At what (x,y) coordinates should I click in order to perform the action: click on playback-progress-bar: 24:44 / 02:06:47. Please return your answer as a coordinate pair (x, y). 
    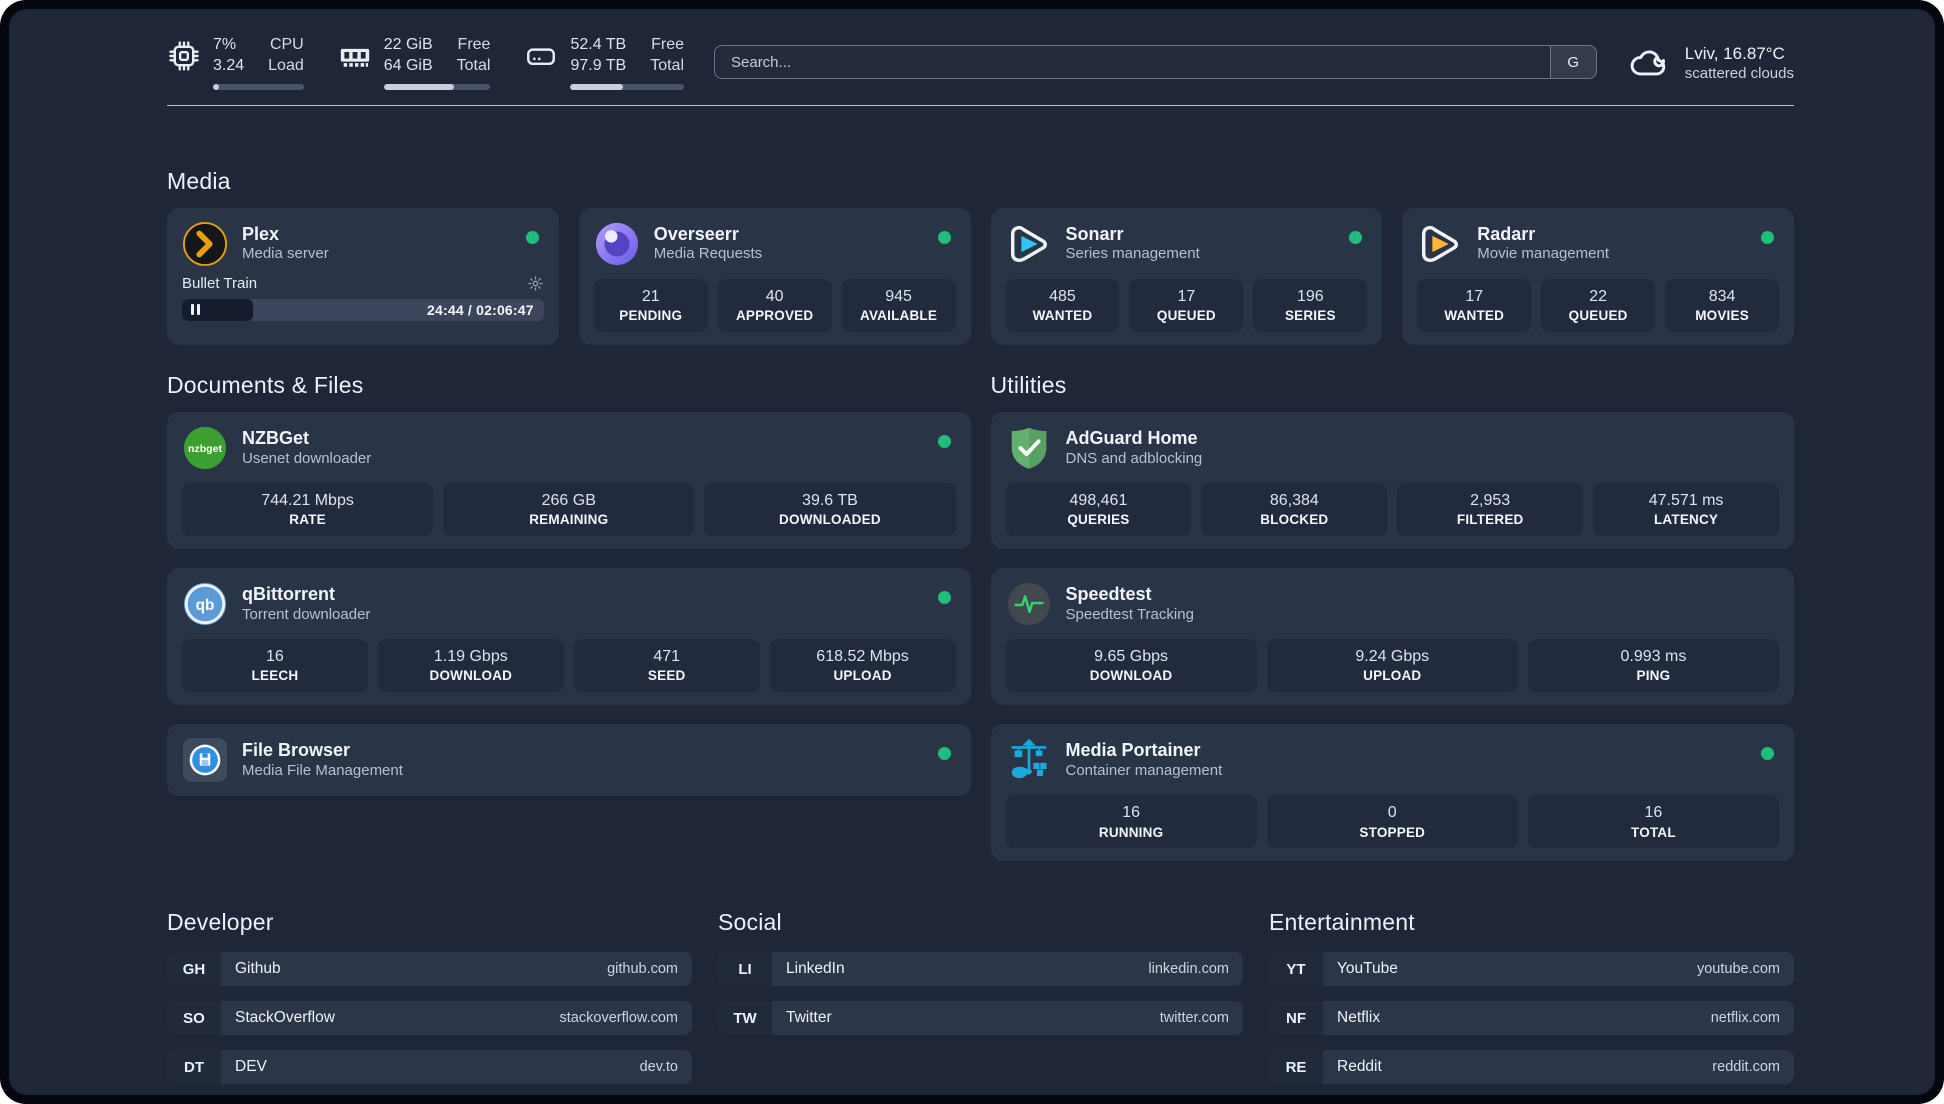
    Looking at the image, I should click on (363, 309).